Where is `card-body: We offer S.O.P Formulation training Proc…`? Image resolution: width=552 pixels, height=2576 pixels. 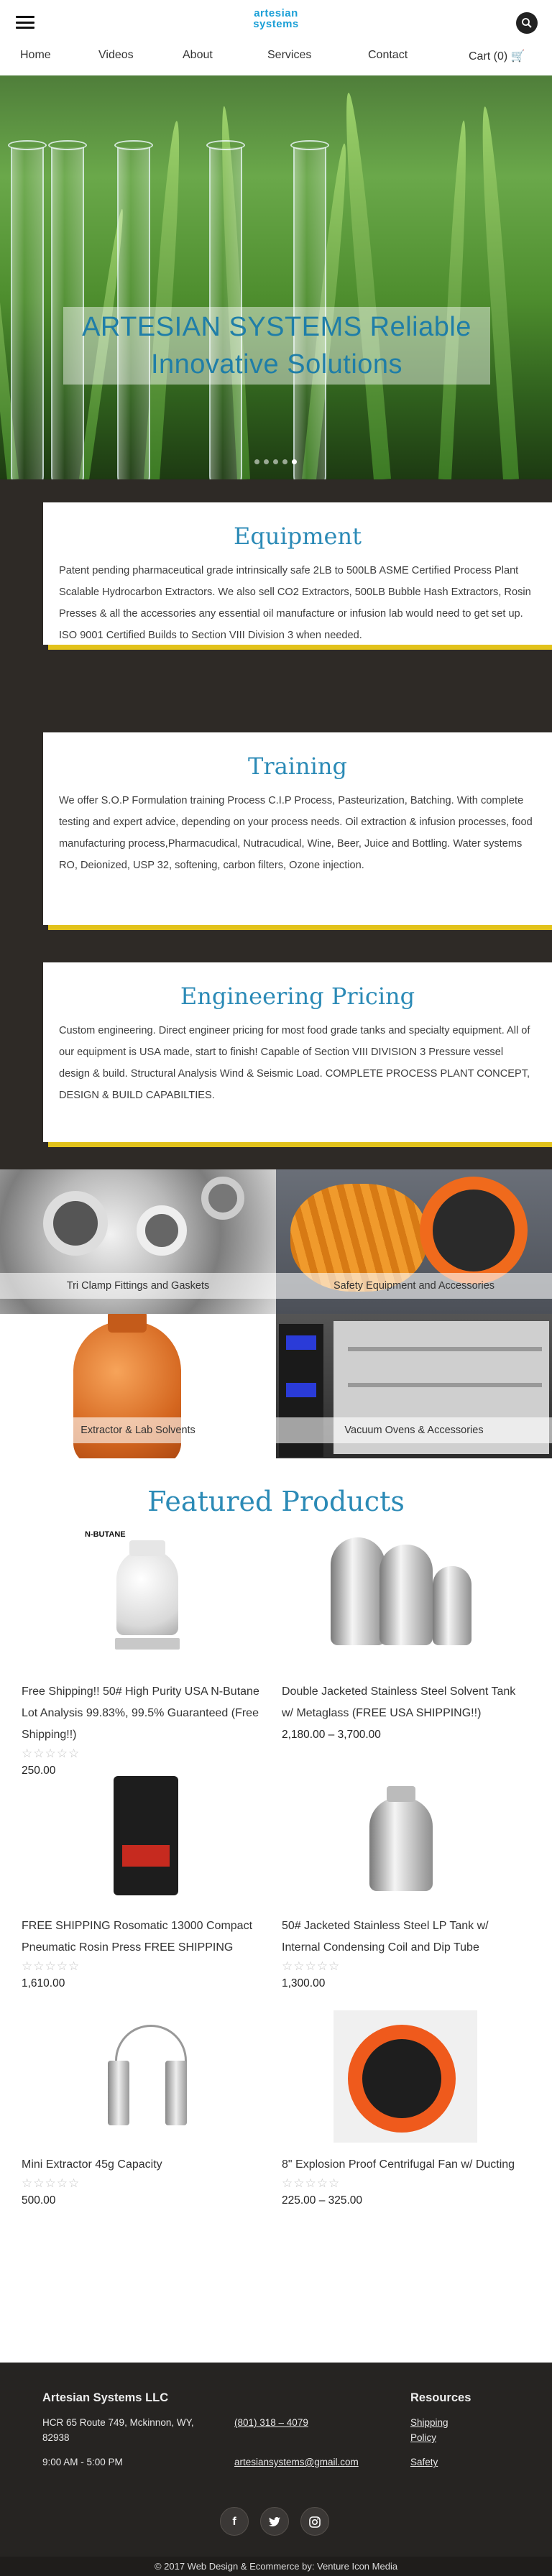
card-body: We offer S.O.P Formulation training Proc… is located at coordinates (296, 833).